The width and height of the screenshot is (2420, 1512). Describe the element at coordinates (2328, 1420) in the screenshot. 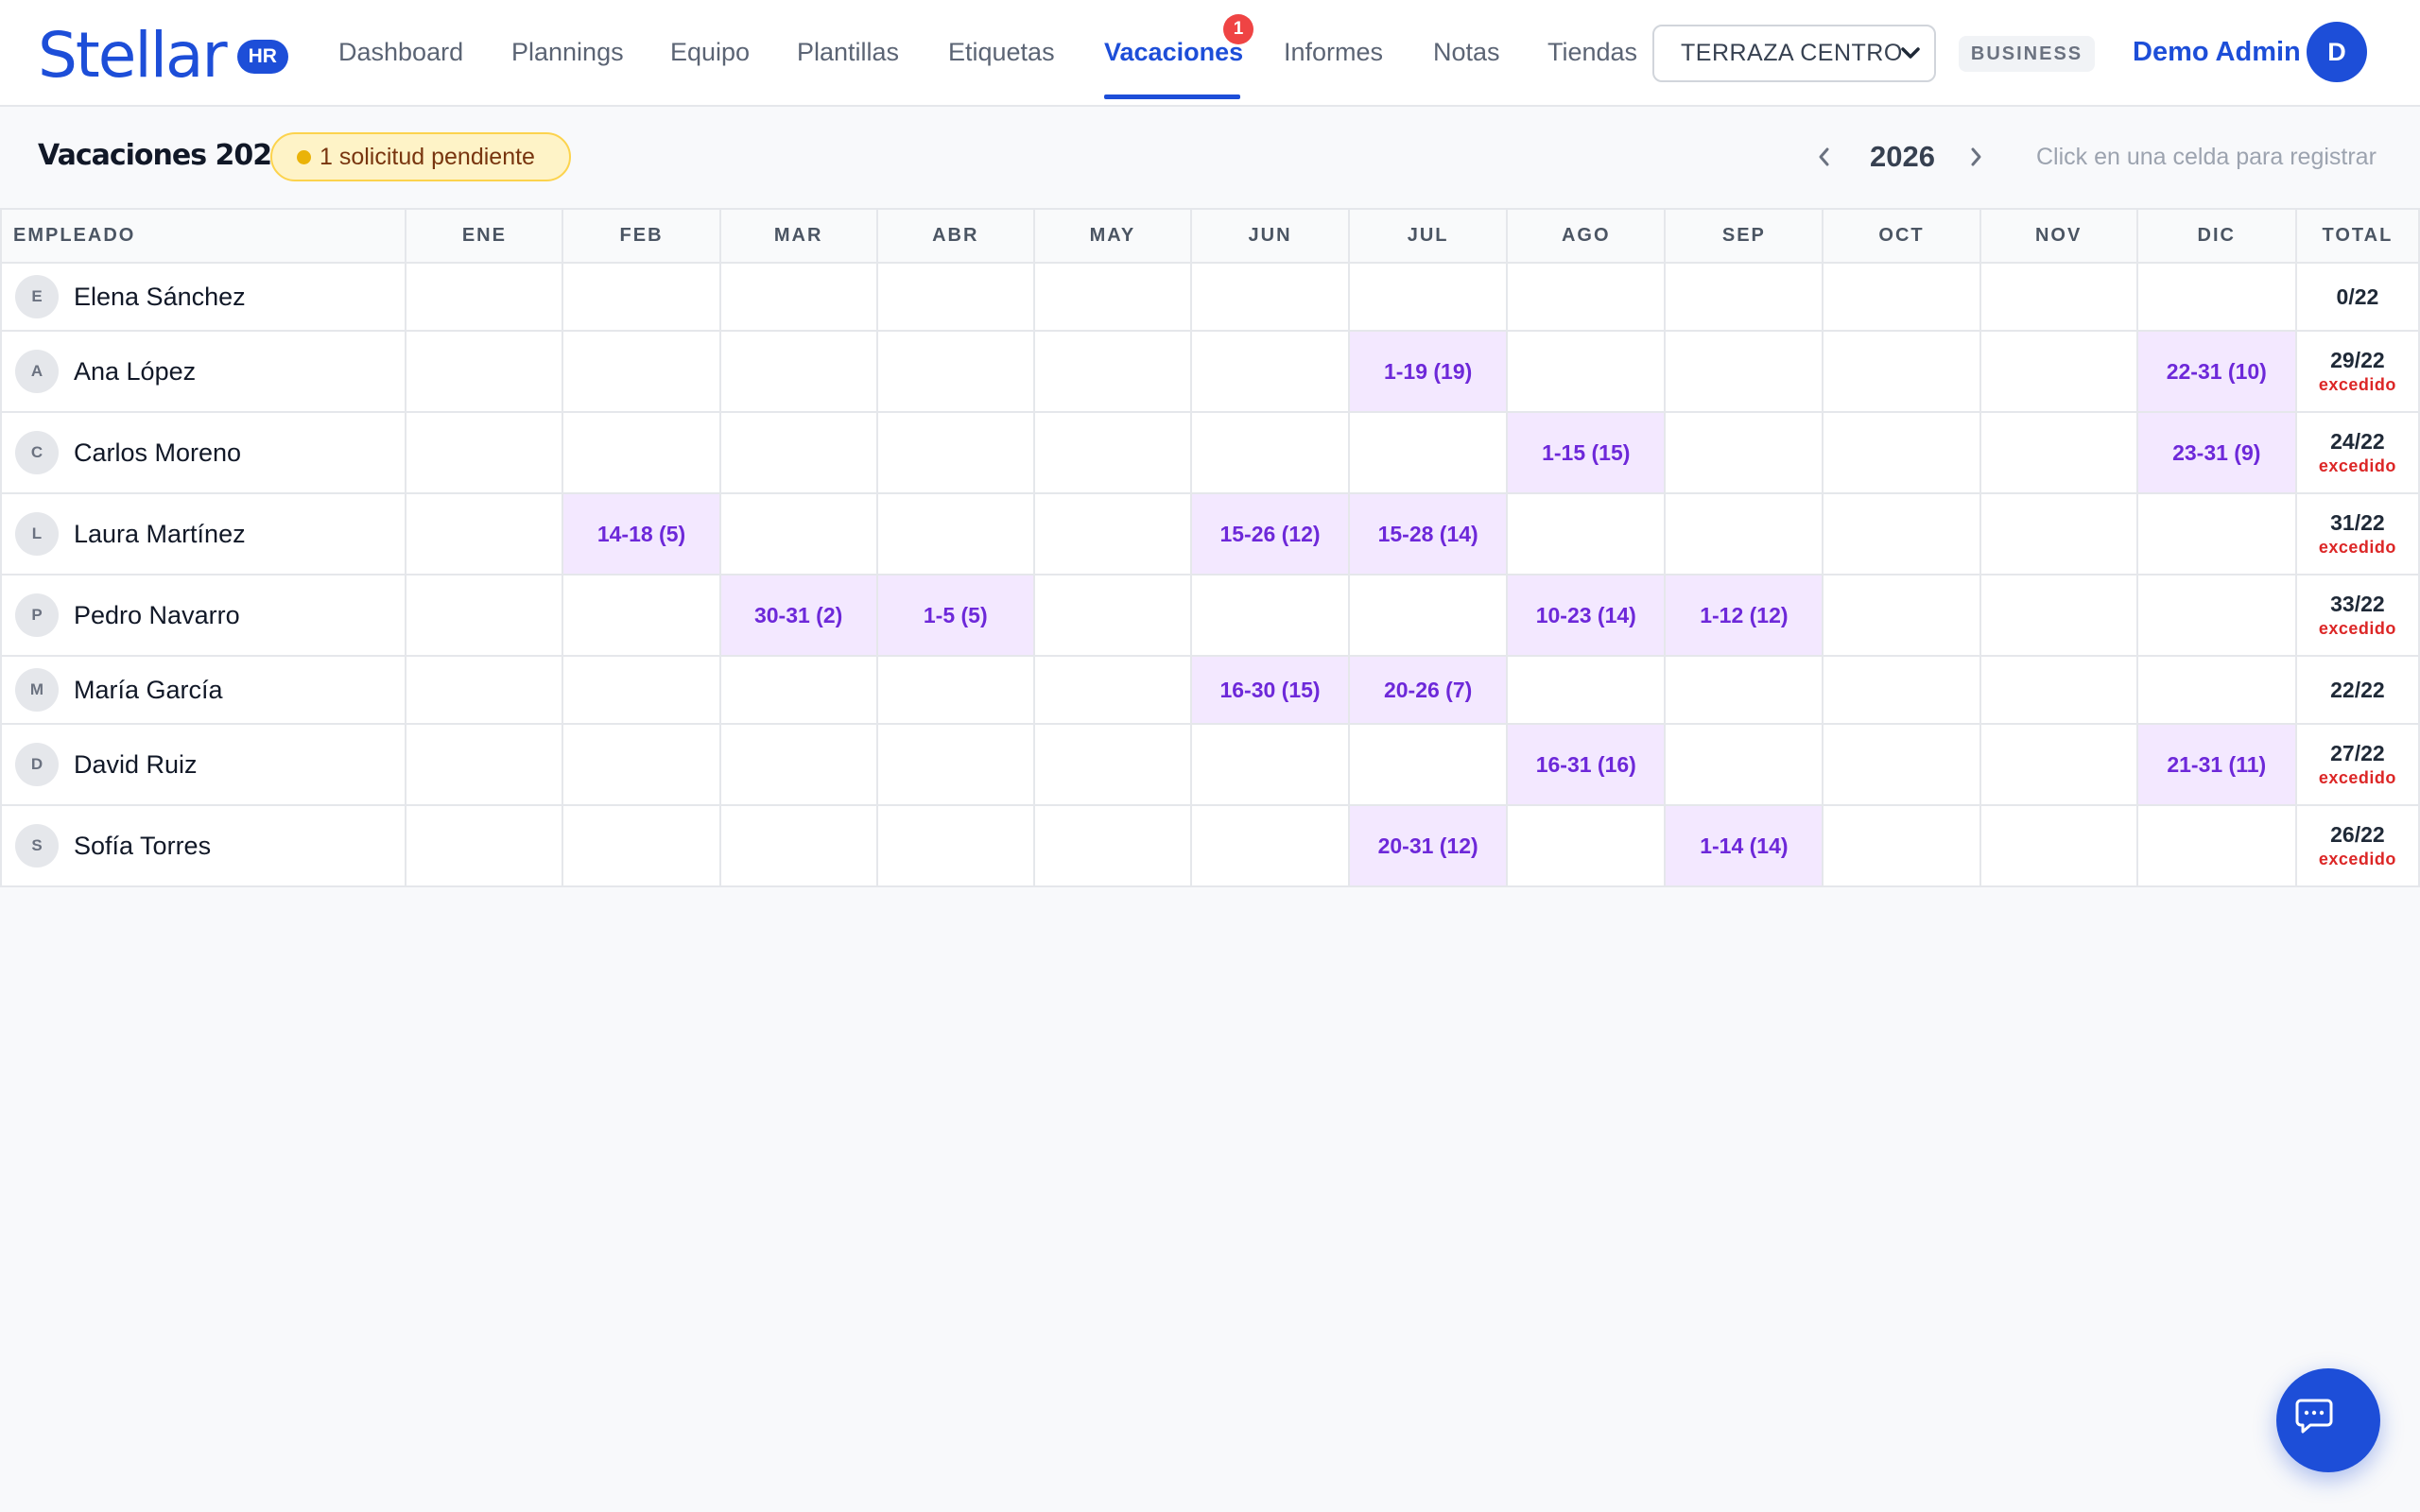

I see `chat-button` at that location.